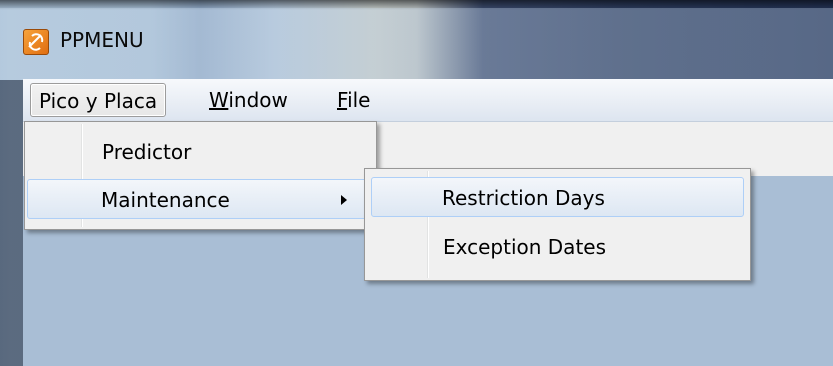  Describe the element at coordinates (165, 200) in the screenshot. I see `menu-item-maintenance-label: Maintenance` at that location.